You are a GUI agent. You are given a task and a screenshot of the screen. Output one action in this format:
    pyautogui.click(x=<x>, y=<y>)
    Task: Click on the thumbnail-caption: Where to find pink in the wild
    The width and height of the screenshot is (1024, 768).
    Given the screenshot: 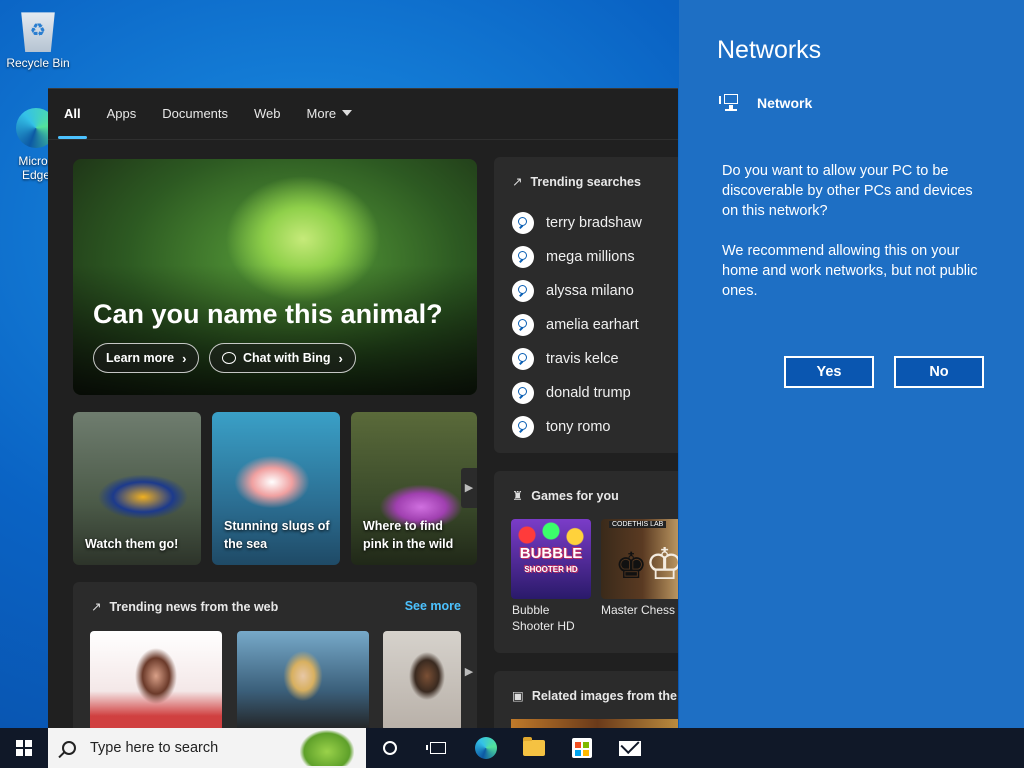 What is the action you would take?
    pyautogui.click(x=408, y=535)
    